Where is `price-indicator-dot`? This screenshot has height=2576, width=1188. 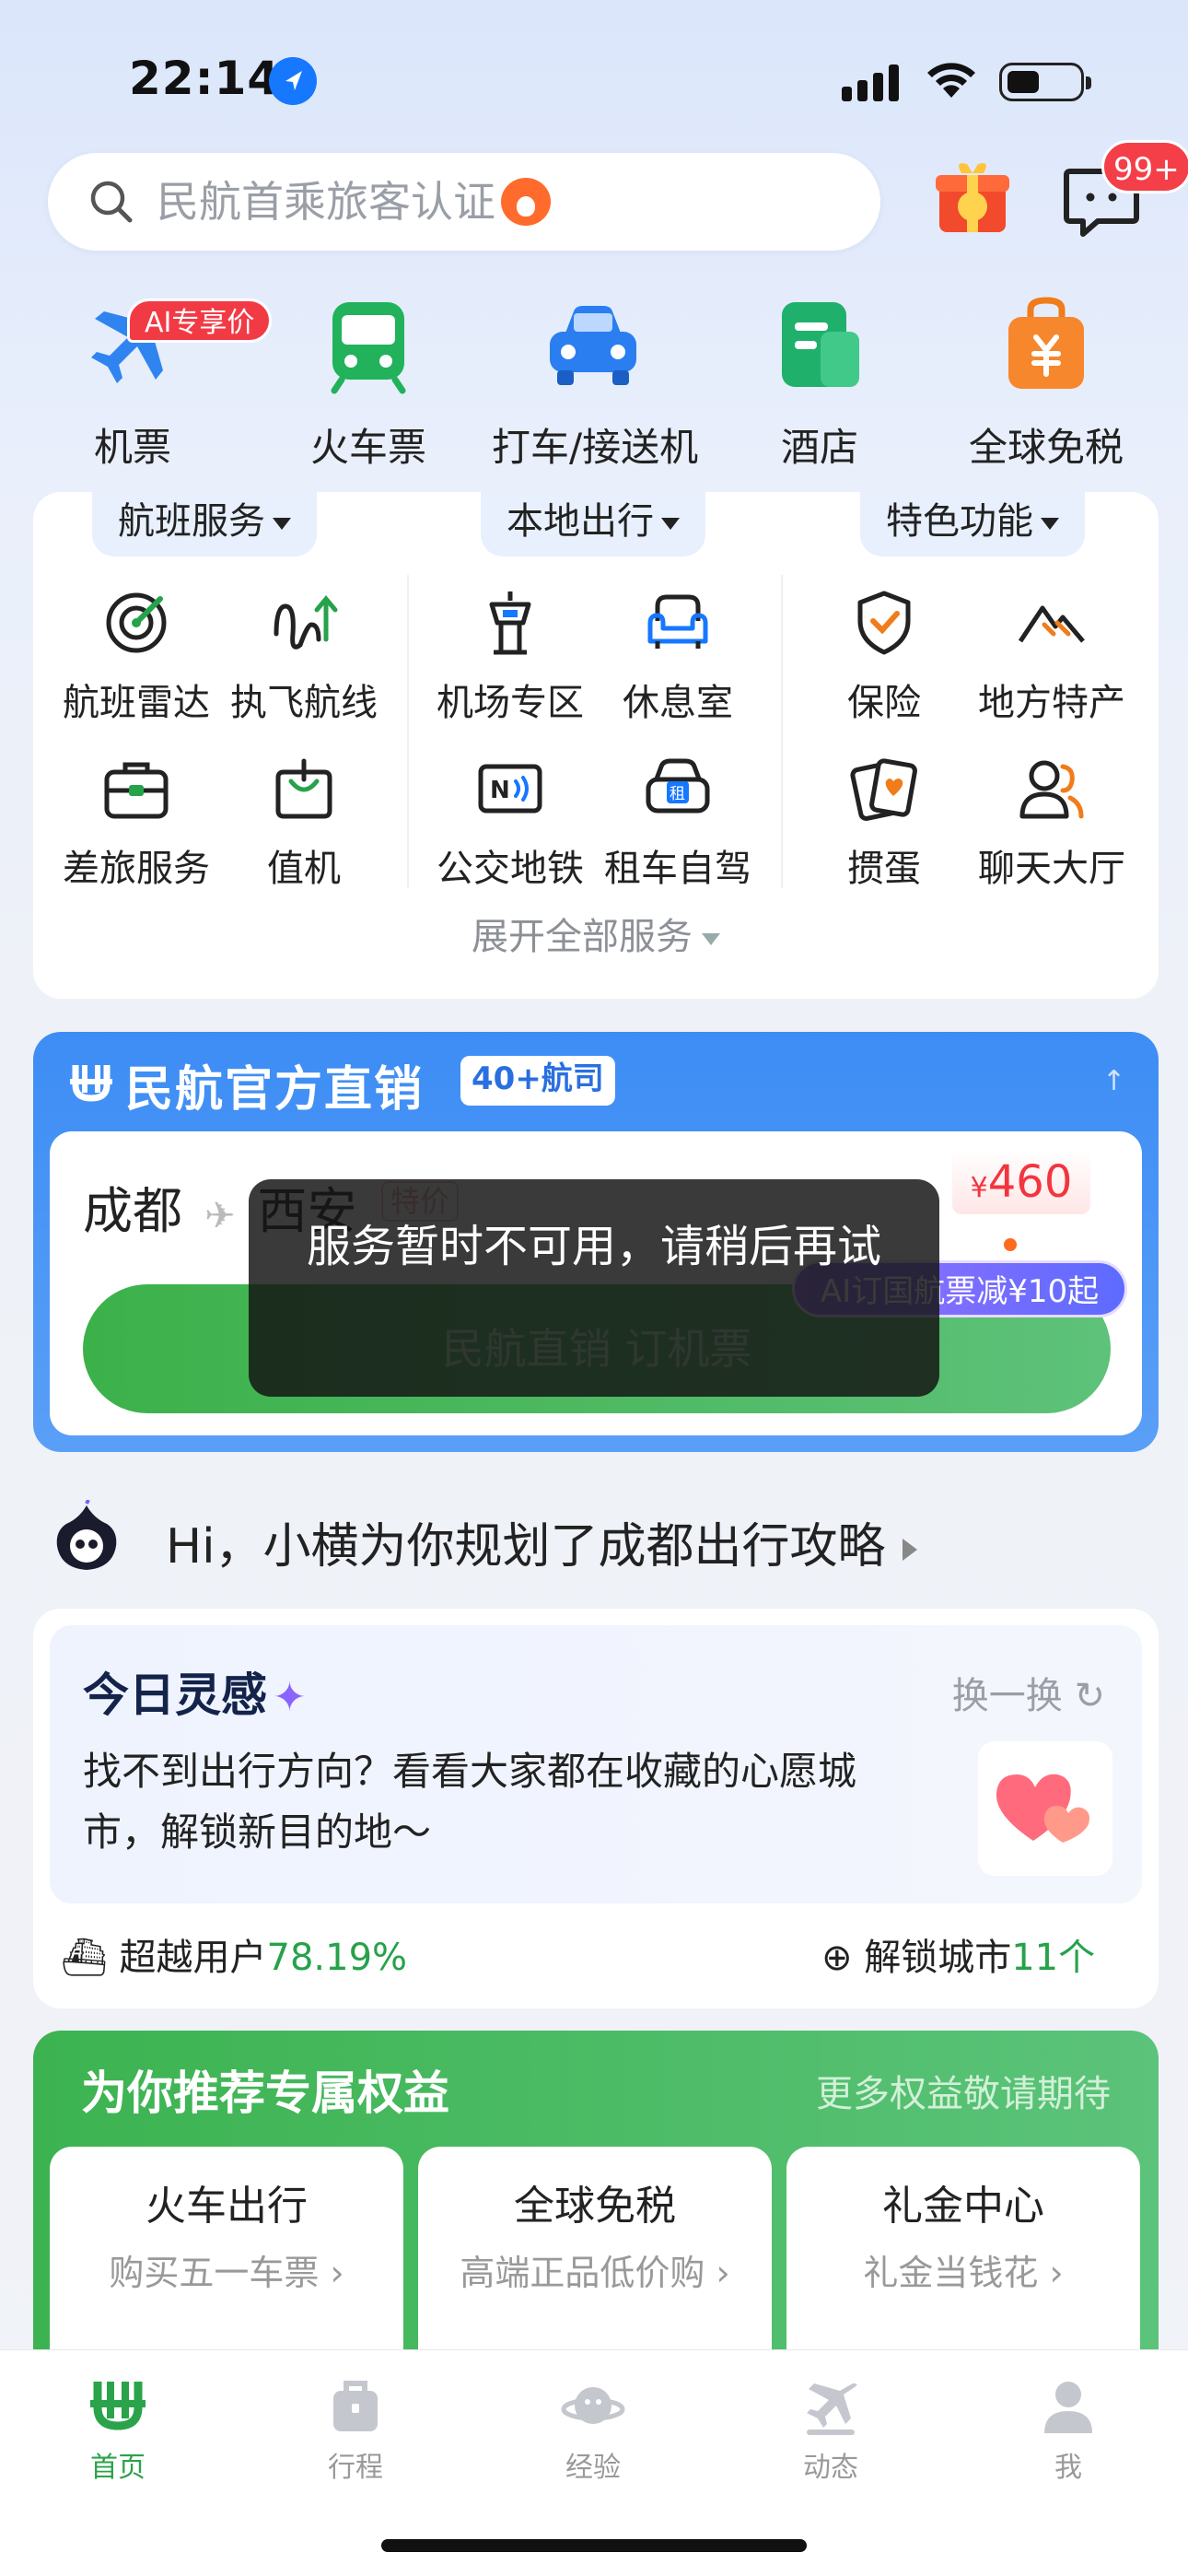
price-indicator-dot is located at coordinates (1010, 1244).